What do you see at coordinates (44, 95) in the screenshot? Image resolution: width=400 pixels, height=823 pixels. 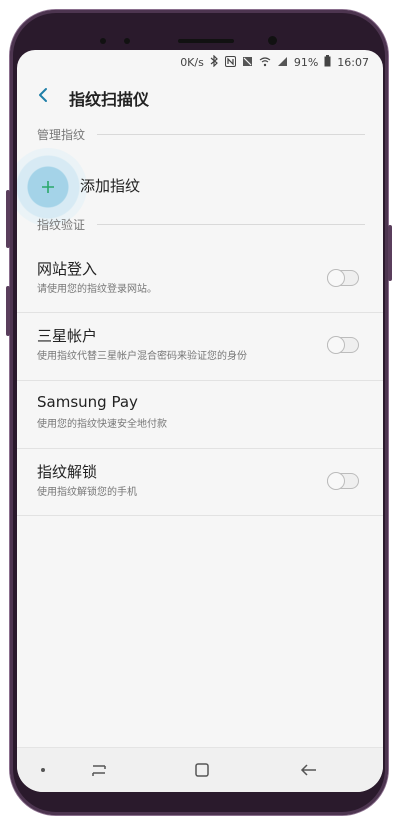 I see `back-arrow-icon` at bounding box center [44, 95].